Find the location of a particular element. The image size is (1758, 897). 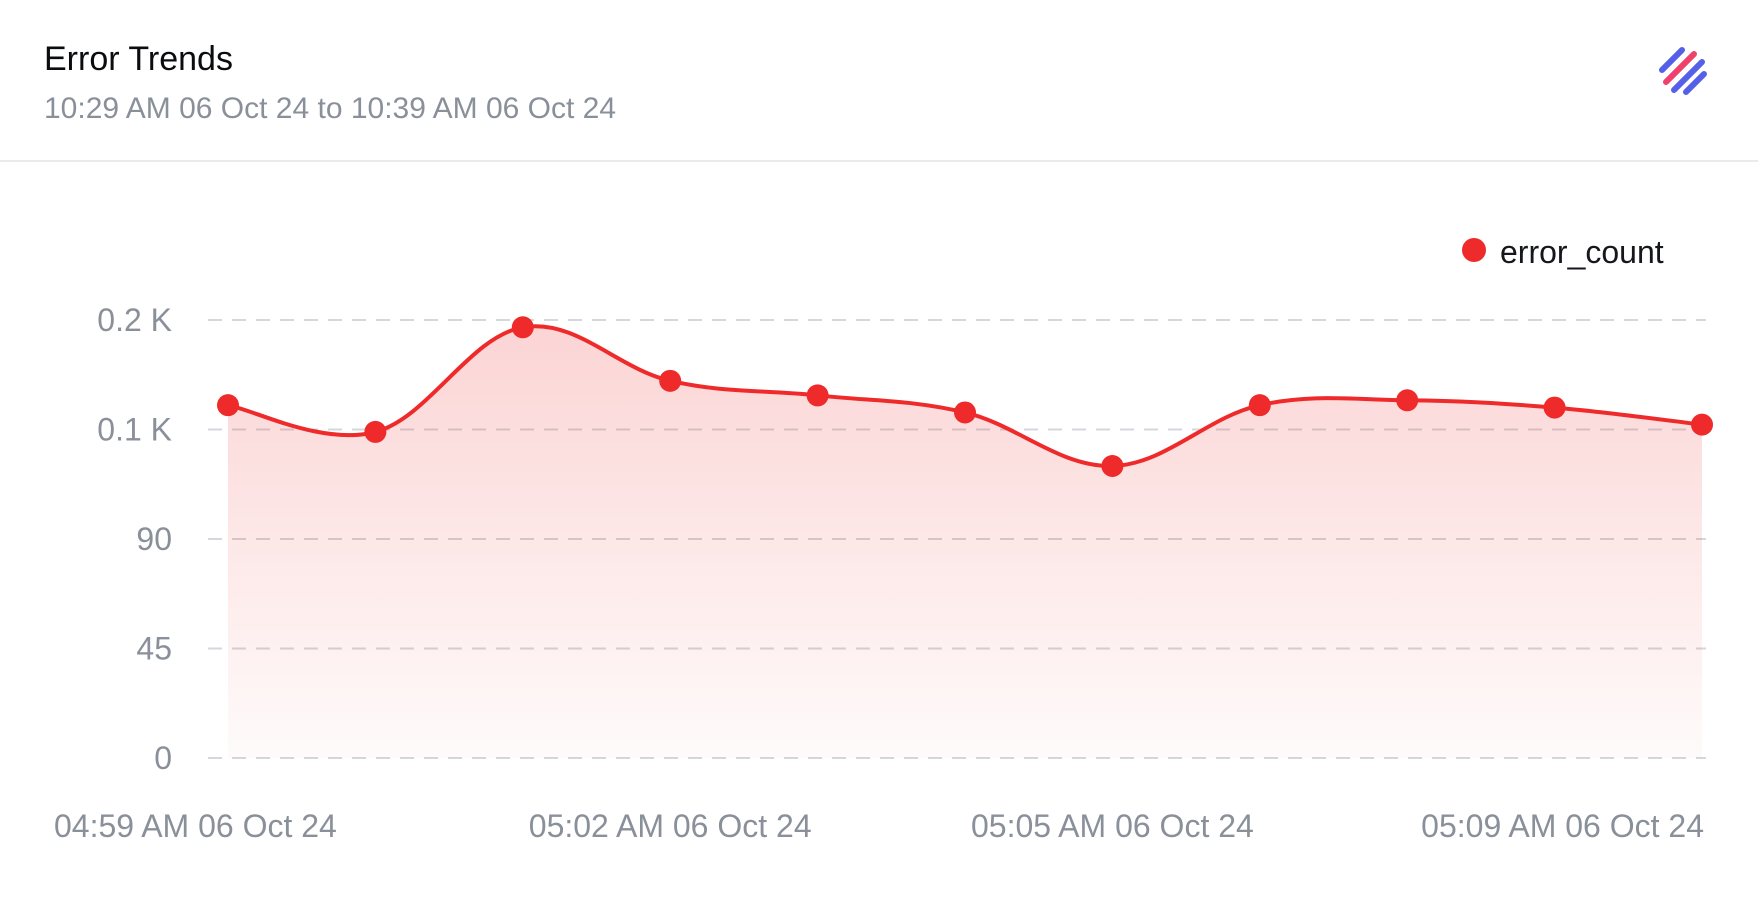

x-tick-label: 05:05 AM 06 Oct 24 is located at coordinates (1112, 826).